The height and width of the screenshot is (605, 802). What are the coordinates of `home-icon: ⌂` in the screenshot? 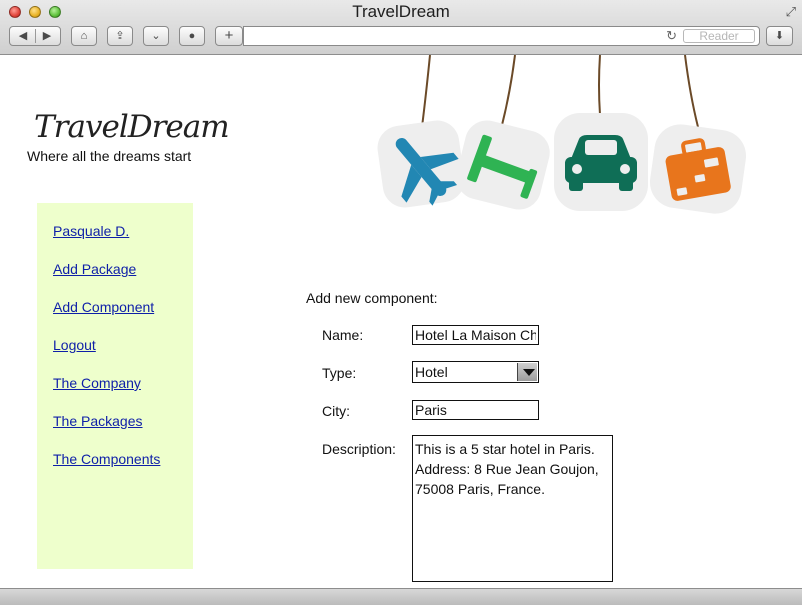 It's located at (84, 36).